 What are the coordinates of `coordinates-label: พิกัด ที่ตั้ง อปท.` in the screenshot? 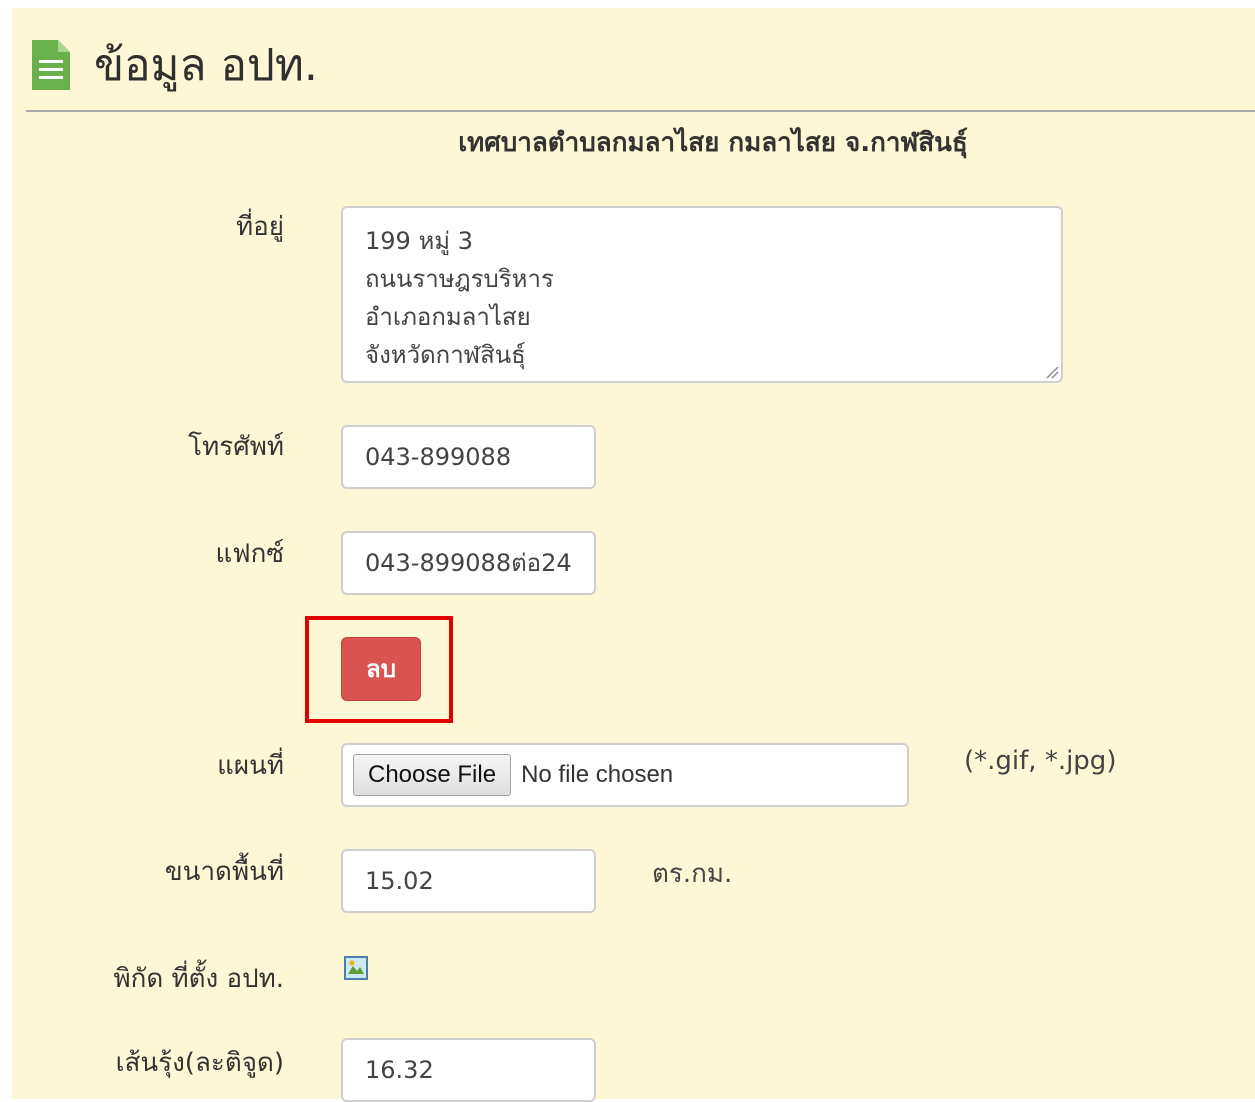 It's located at (198, 979).